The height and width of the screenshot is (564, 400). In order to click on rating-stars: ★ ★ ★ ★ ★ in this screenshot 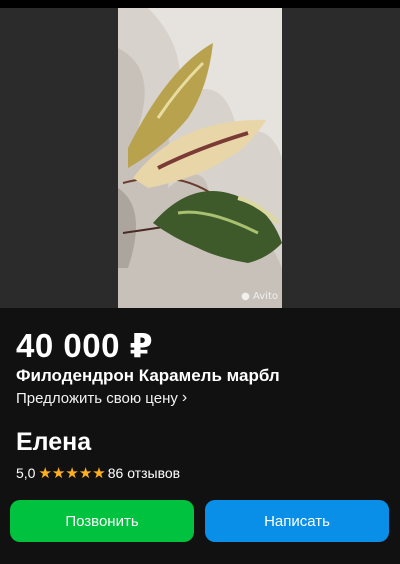, I will do `click(71, 473)`.